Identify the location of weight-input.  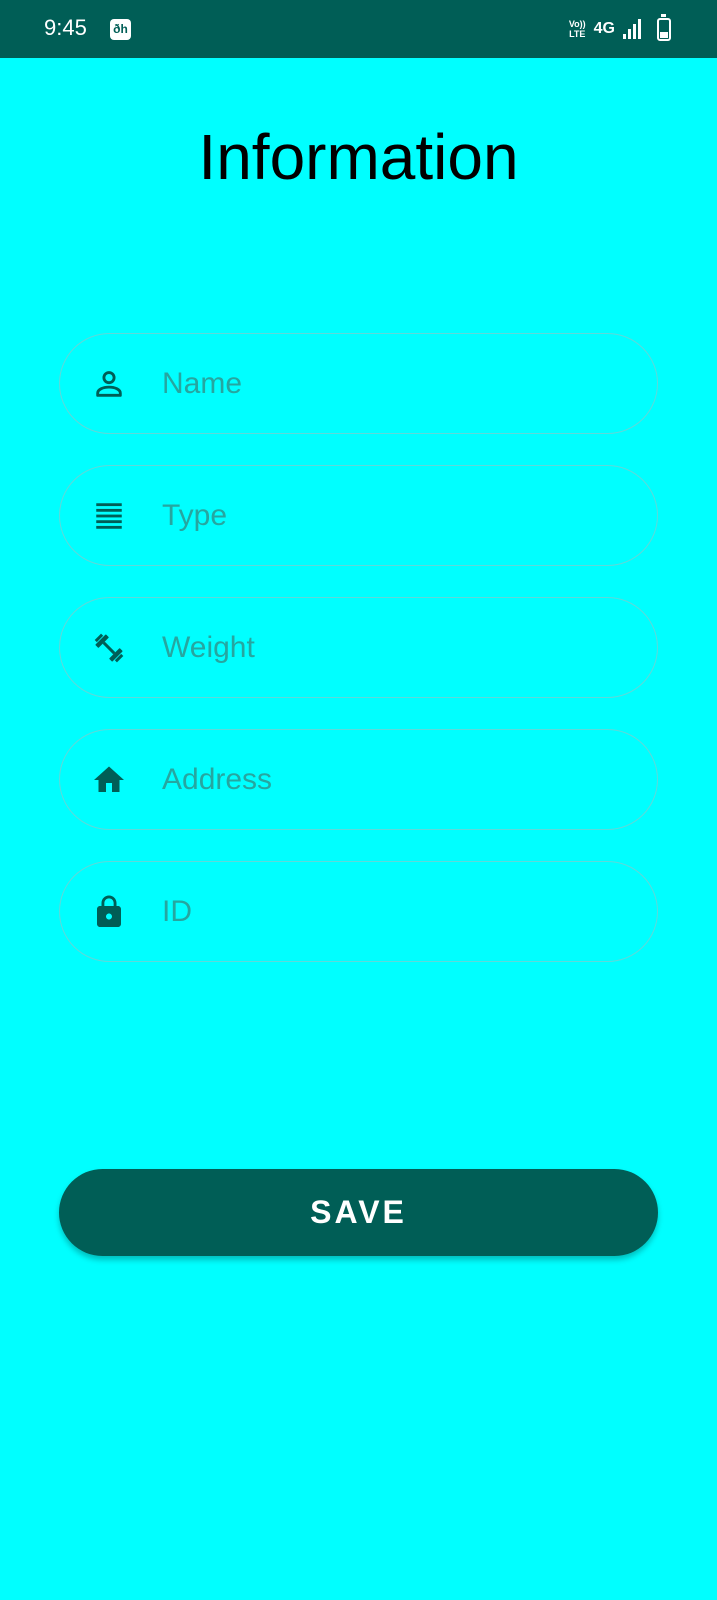
(397, 647).